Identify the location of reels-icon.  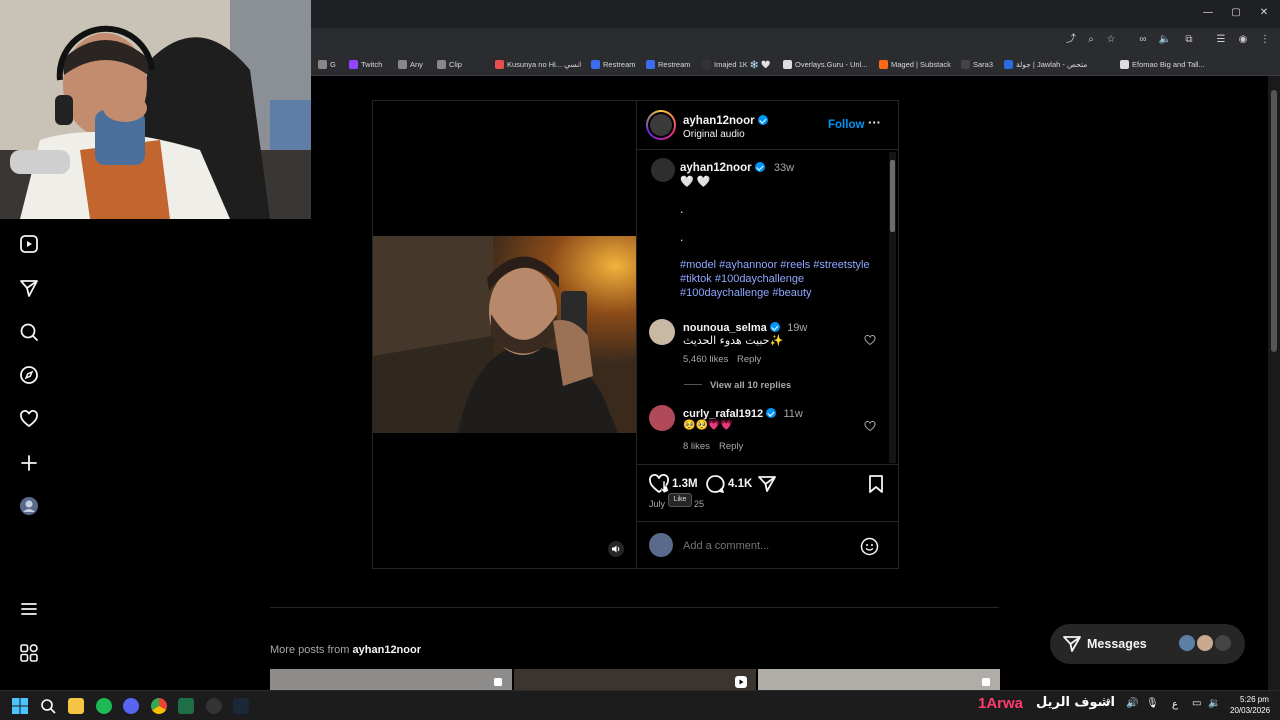
(29, 244).